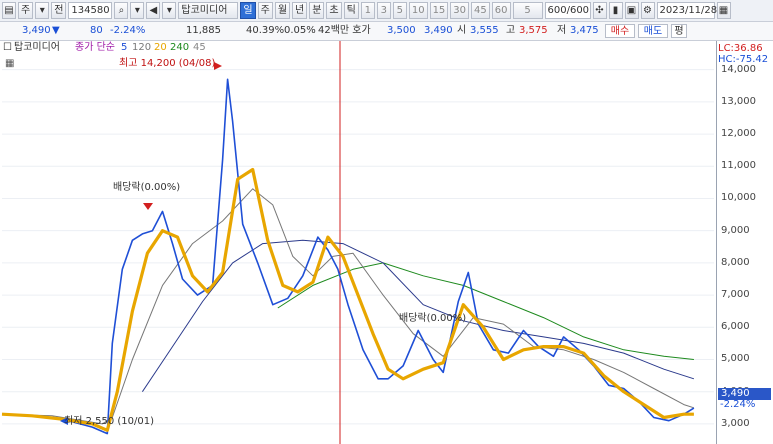 The width and height of the screenshot is (773, 444). I want to click on high-annotation: 최고 14,200 (04/08), so click(167, 63).